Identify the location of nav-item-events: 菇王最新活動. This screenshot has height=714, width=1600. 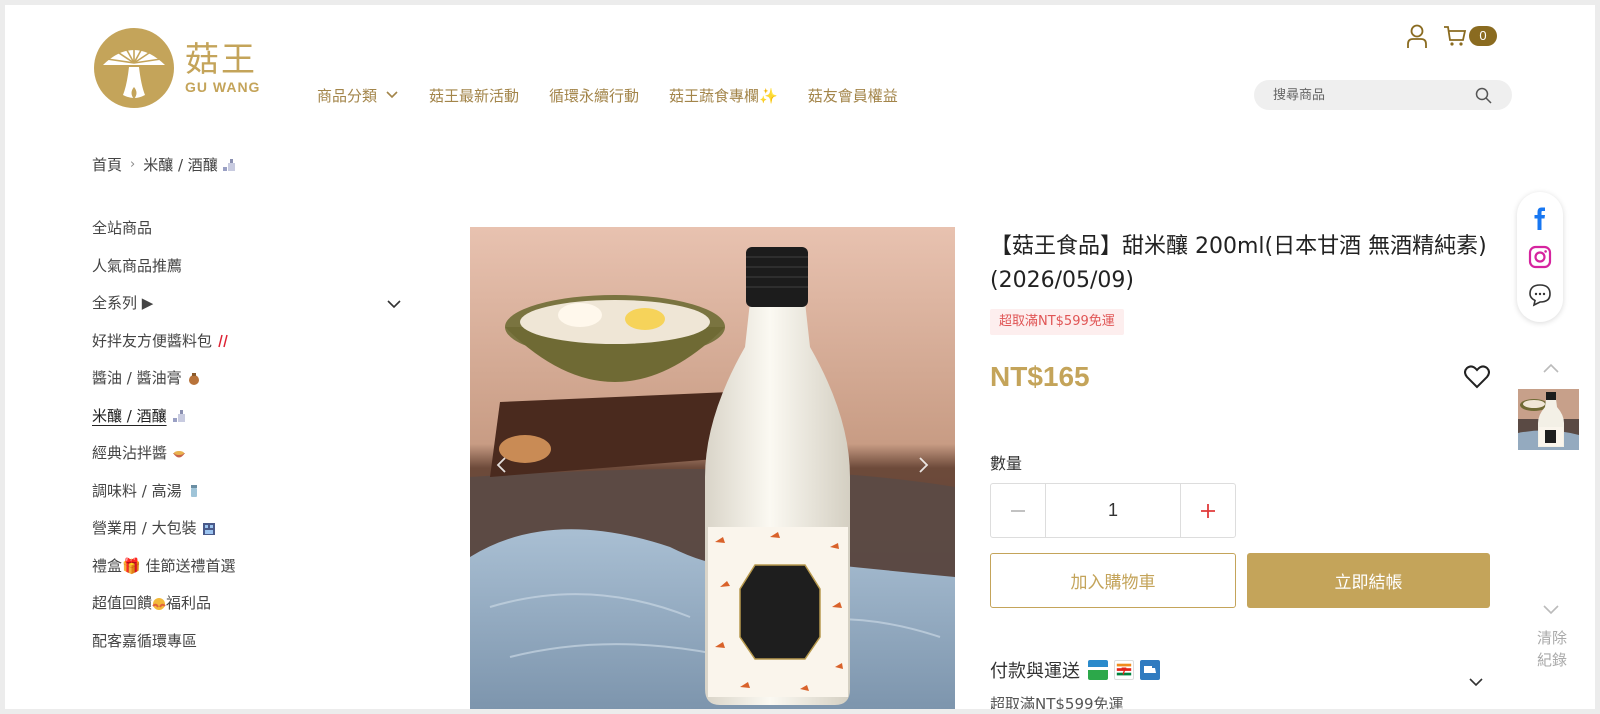
(474, 95).